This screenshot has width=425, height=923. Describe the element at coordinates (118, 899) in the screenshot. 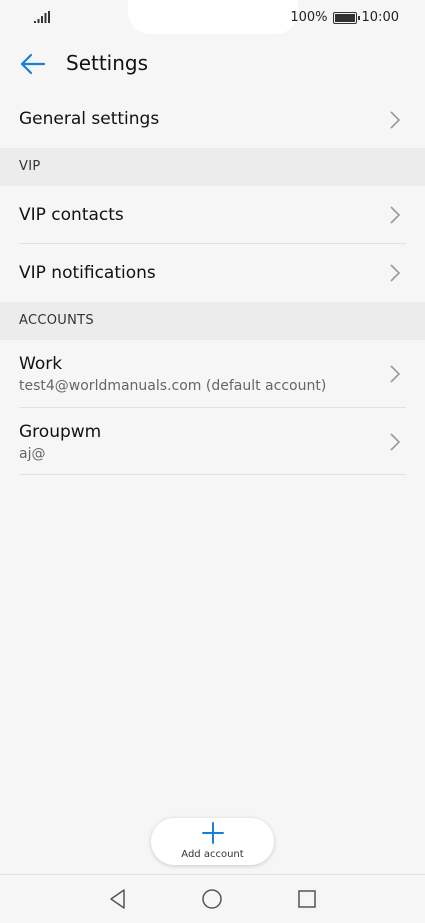

I see `triangle-back-icon` at that location.